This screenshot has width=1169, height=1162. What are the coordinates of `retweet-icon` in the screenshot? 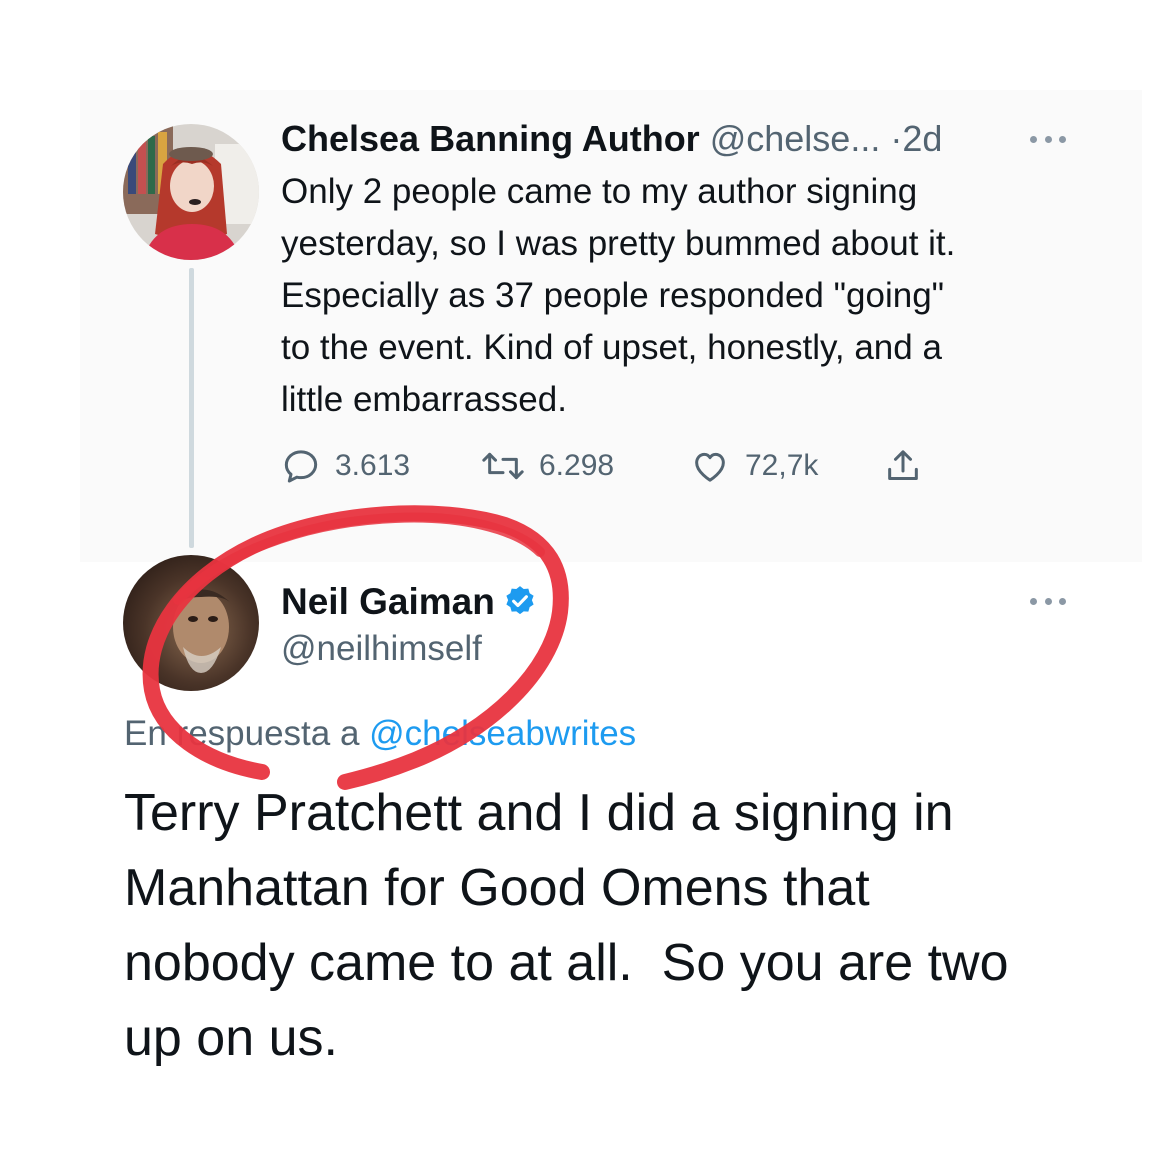 It's located at (503, 466).